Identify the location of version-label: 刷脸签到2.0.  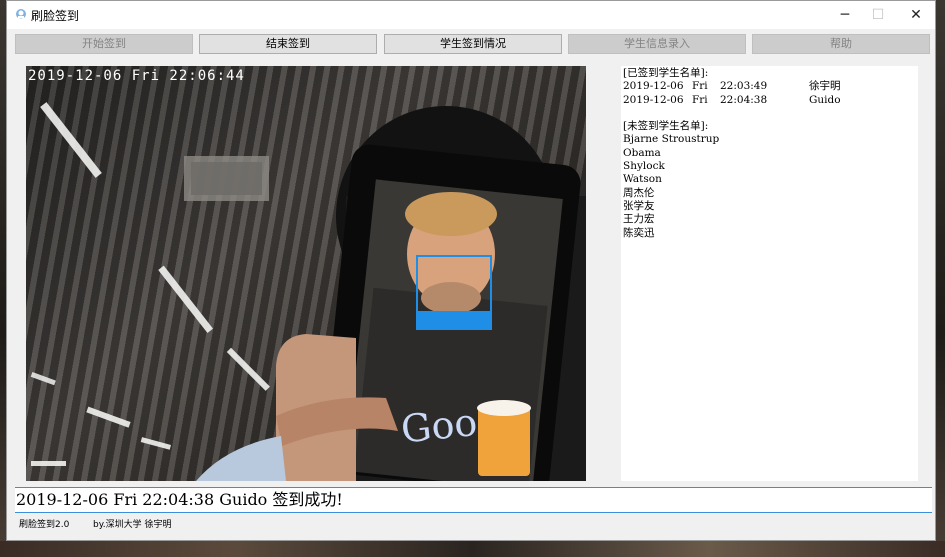
(44, 525).